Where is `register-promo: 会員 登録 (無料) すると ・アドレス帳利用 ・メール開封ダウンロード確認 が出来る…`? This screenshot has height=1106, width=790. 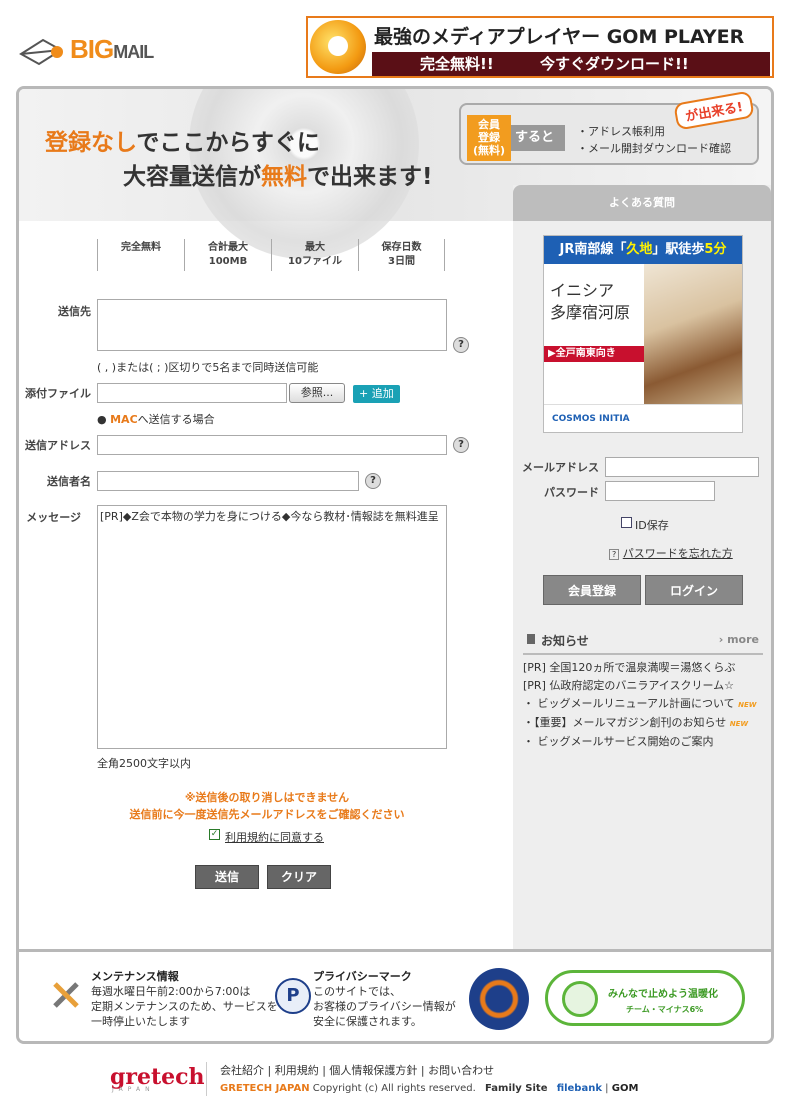 register-promo: 会員 登録 (無料) すると ・アドレス帳利用 ・メール開封ダウンロード確認 が出来る… is located at coordinates (609, 127).